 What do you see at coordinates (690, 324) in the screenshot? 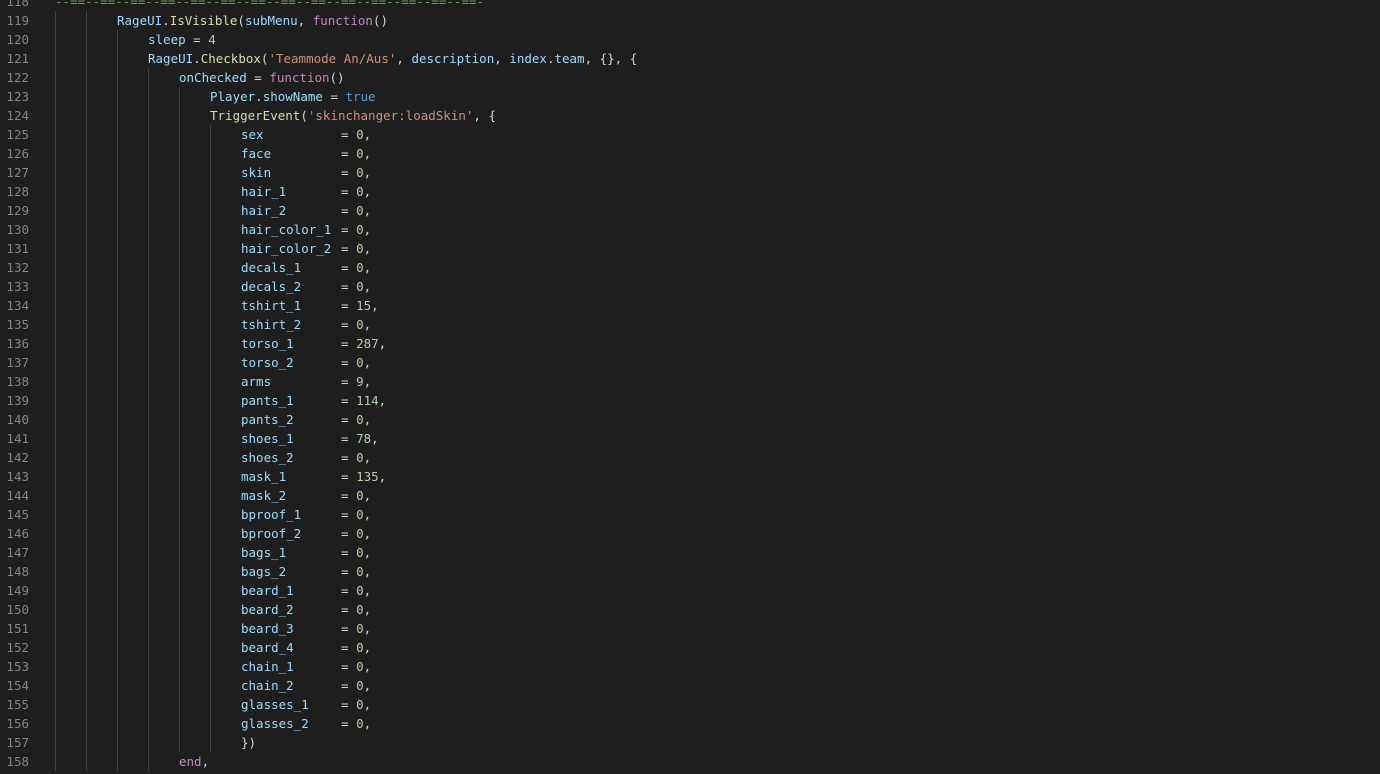
I see `code-line: 135 tshirt_2 = 0,` at bounding box center [690, 324].